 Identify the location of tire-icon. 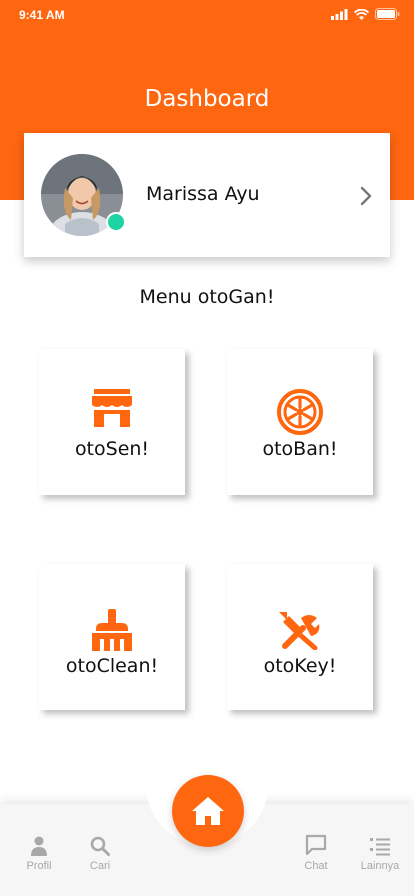
(300, 412).